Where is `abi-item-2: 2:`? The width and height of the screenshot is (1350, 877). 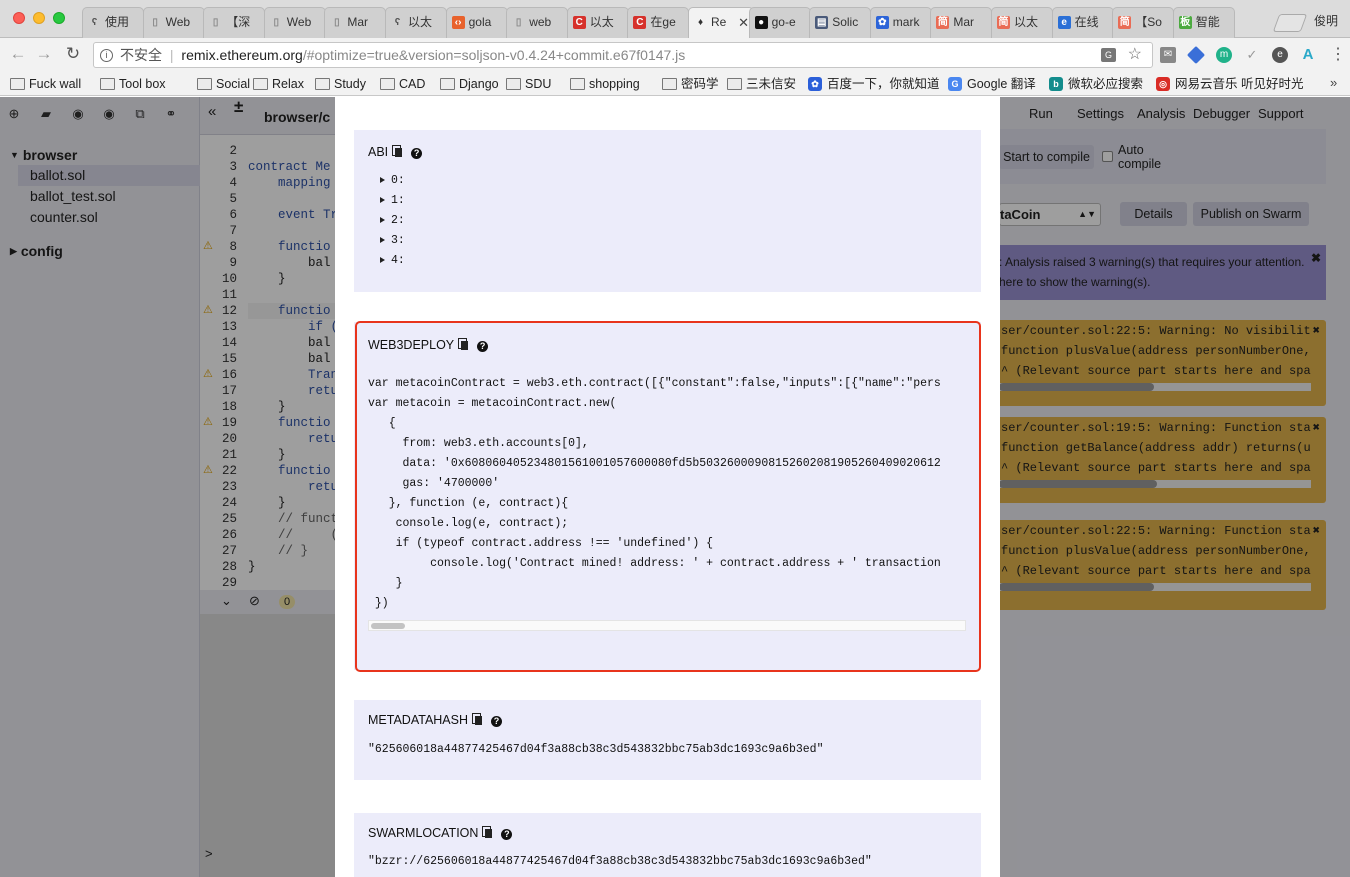 abi-item-2: 2: is located at coordinates (392, 220).